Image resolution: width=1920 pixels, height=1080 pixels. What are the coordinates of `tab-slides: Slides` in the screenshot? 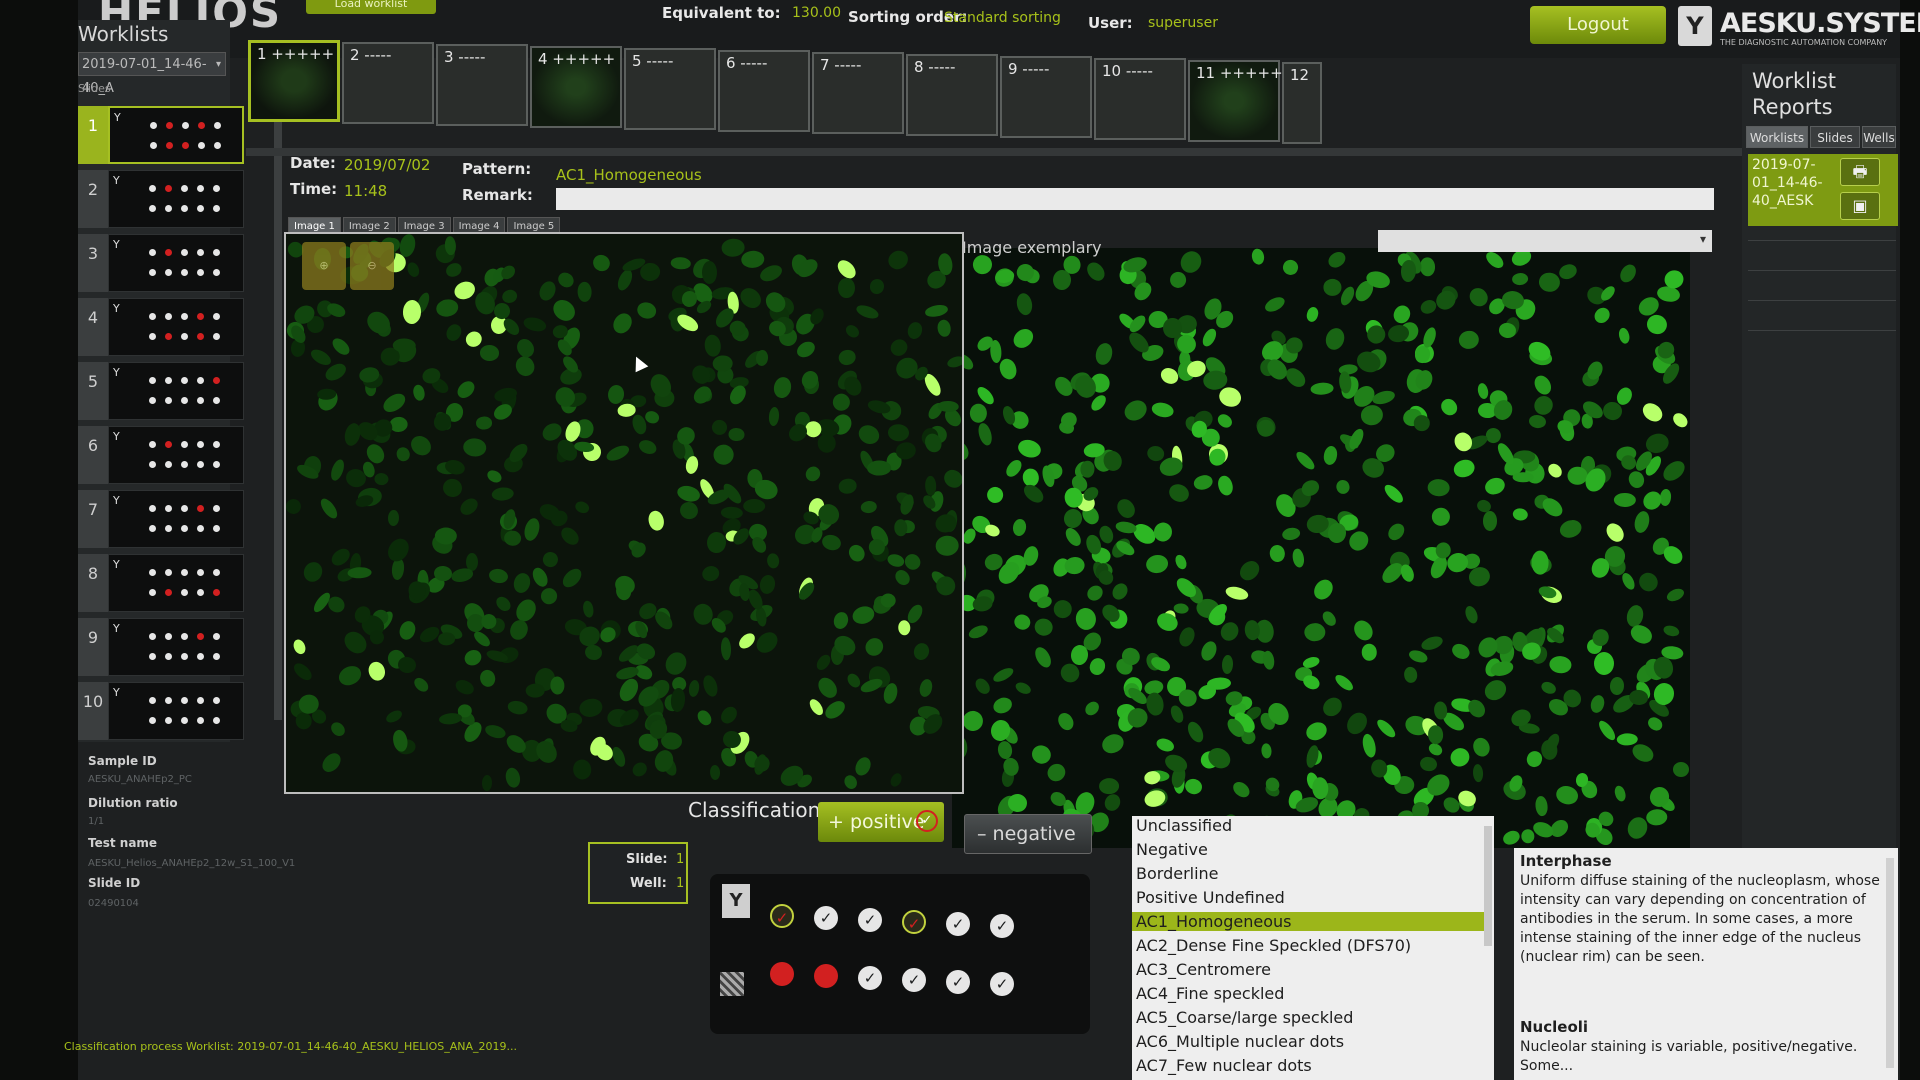 It's located at (1835, 137).